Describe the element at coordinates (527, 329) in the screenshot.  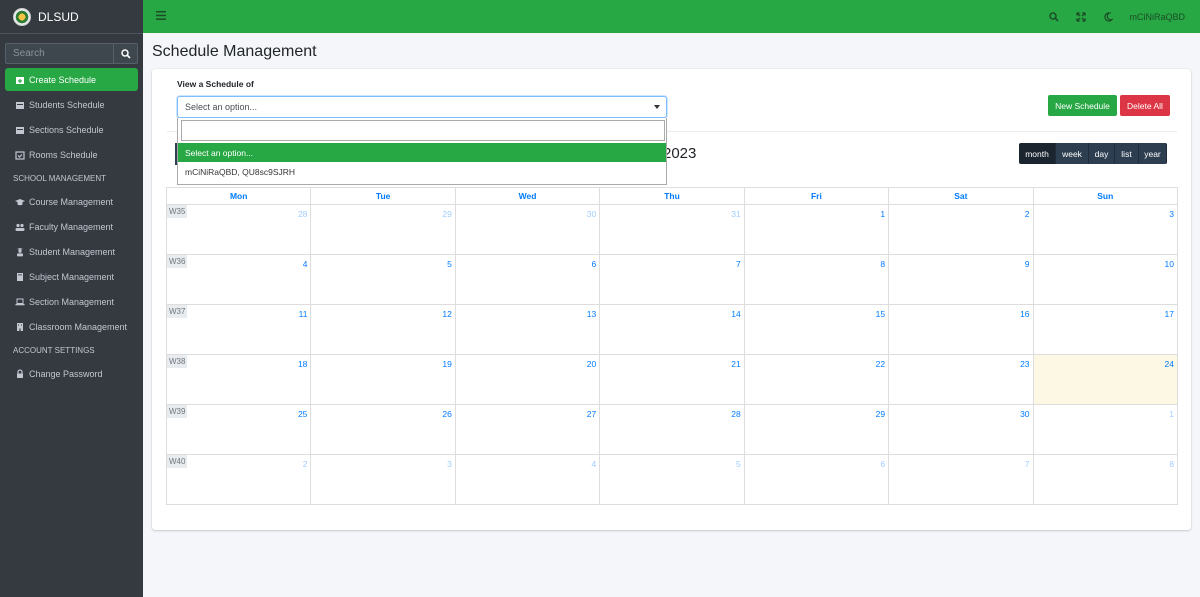
I see `calendar-day-cell: 13` at that location.